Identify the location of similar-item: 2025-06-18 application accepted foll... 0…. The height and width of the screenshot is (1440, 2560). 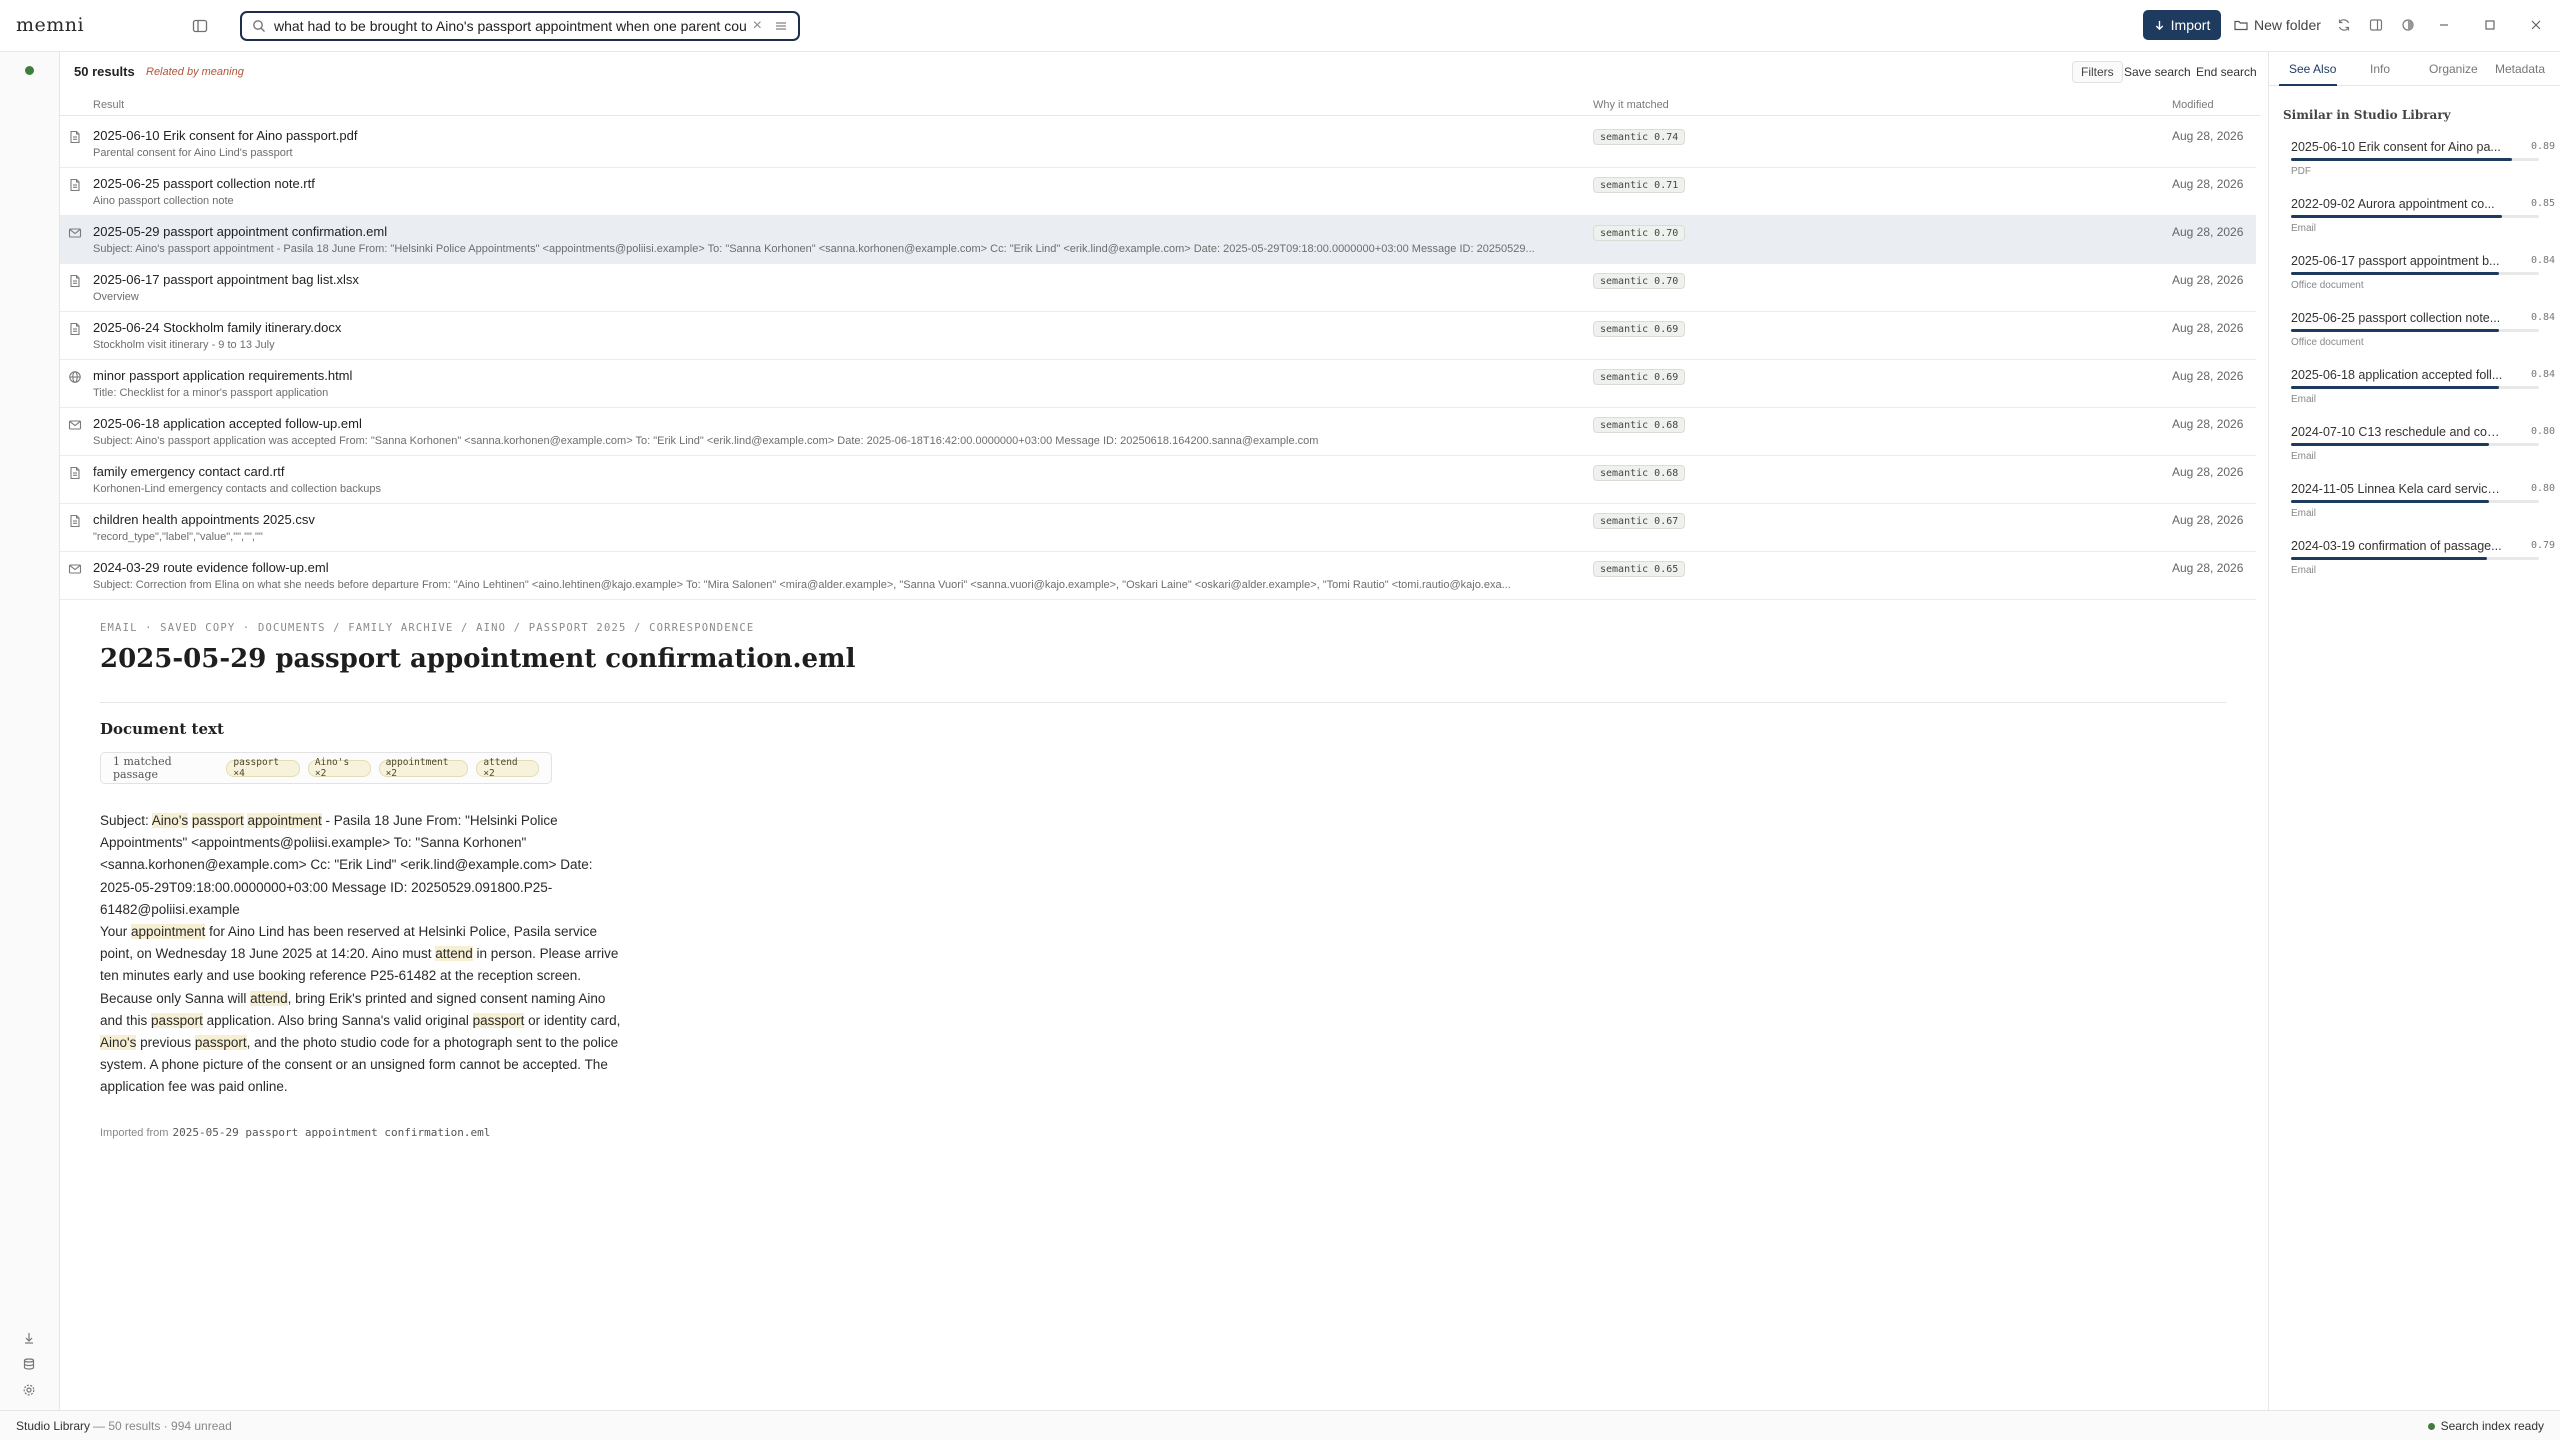
(2423, 388).